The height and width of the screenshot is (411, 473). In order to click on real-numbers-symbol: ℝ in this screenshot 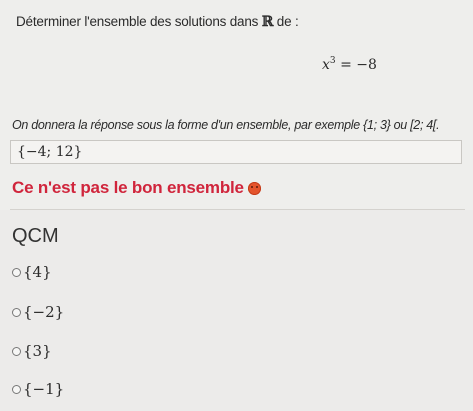, I will do `click(267, 22)`.